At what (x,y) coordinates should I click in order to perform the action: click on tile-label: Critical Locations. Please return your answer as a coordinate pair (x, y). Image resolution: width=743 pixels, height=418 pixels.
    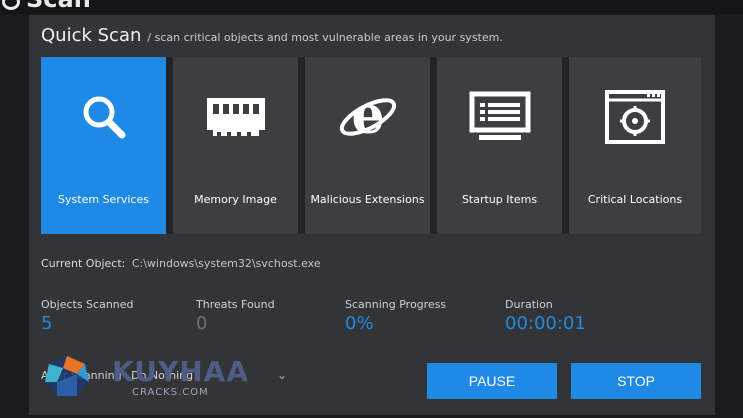
    Looking at the image, I should click on (635, 199).